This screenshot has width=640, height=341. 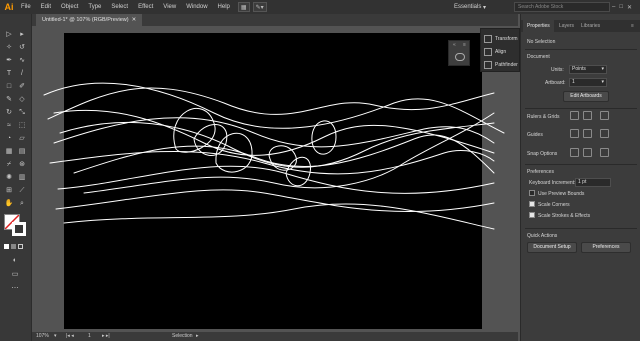 What do you see at coordinates (9, 204) in the screenshot?
I see `hand-tool-icon: ✋` at bounding box center [9, 204].